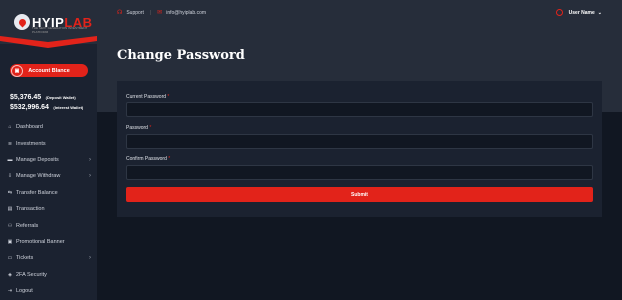 This screenshot has height=300, width=622. Describe the element at coordinates (559, 12) in the screenshot. I see `user-icon` at that location.